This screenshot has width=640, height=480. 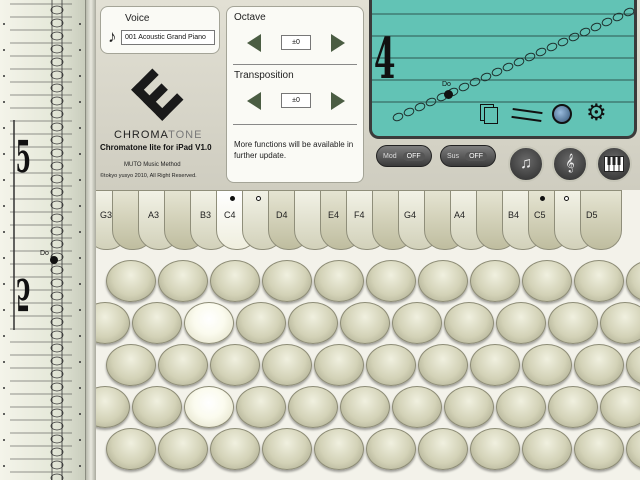 What do you see at coordinates (570, 164) in the screenshot?
I see `clef-button: 𝄞` at bounding box center [570, 164].